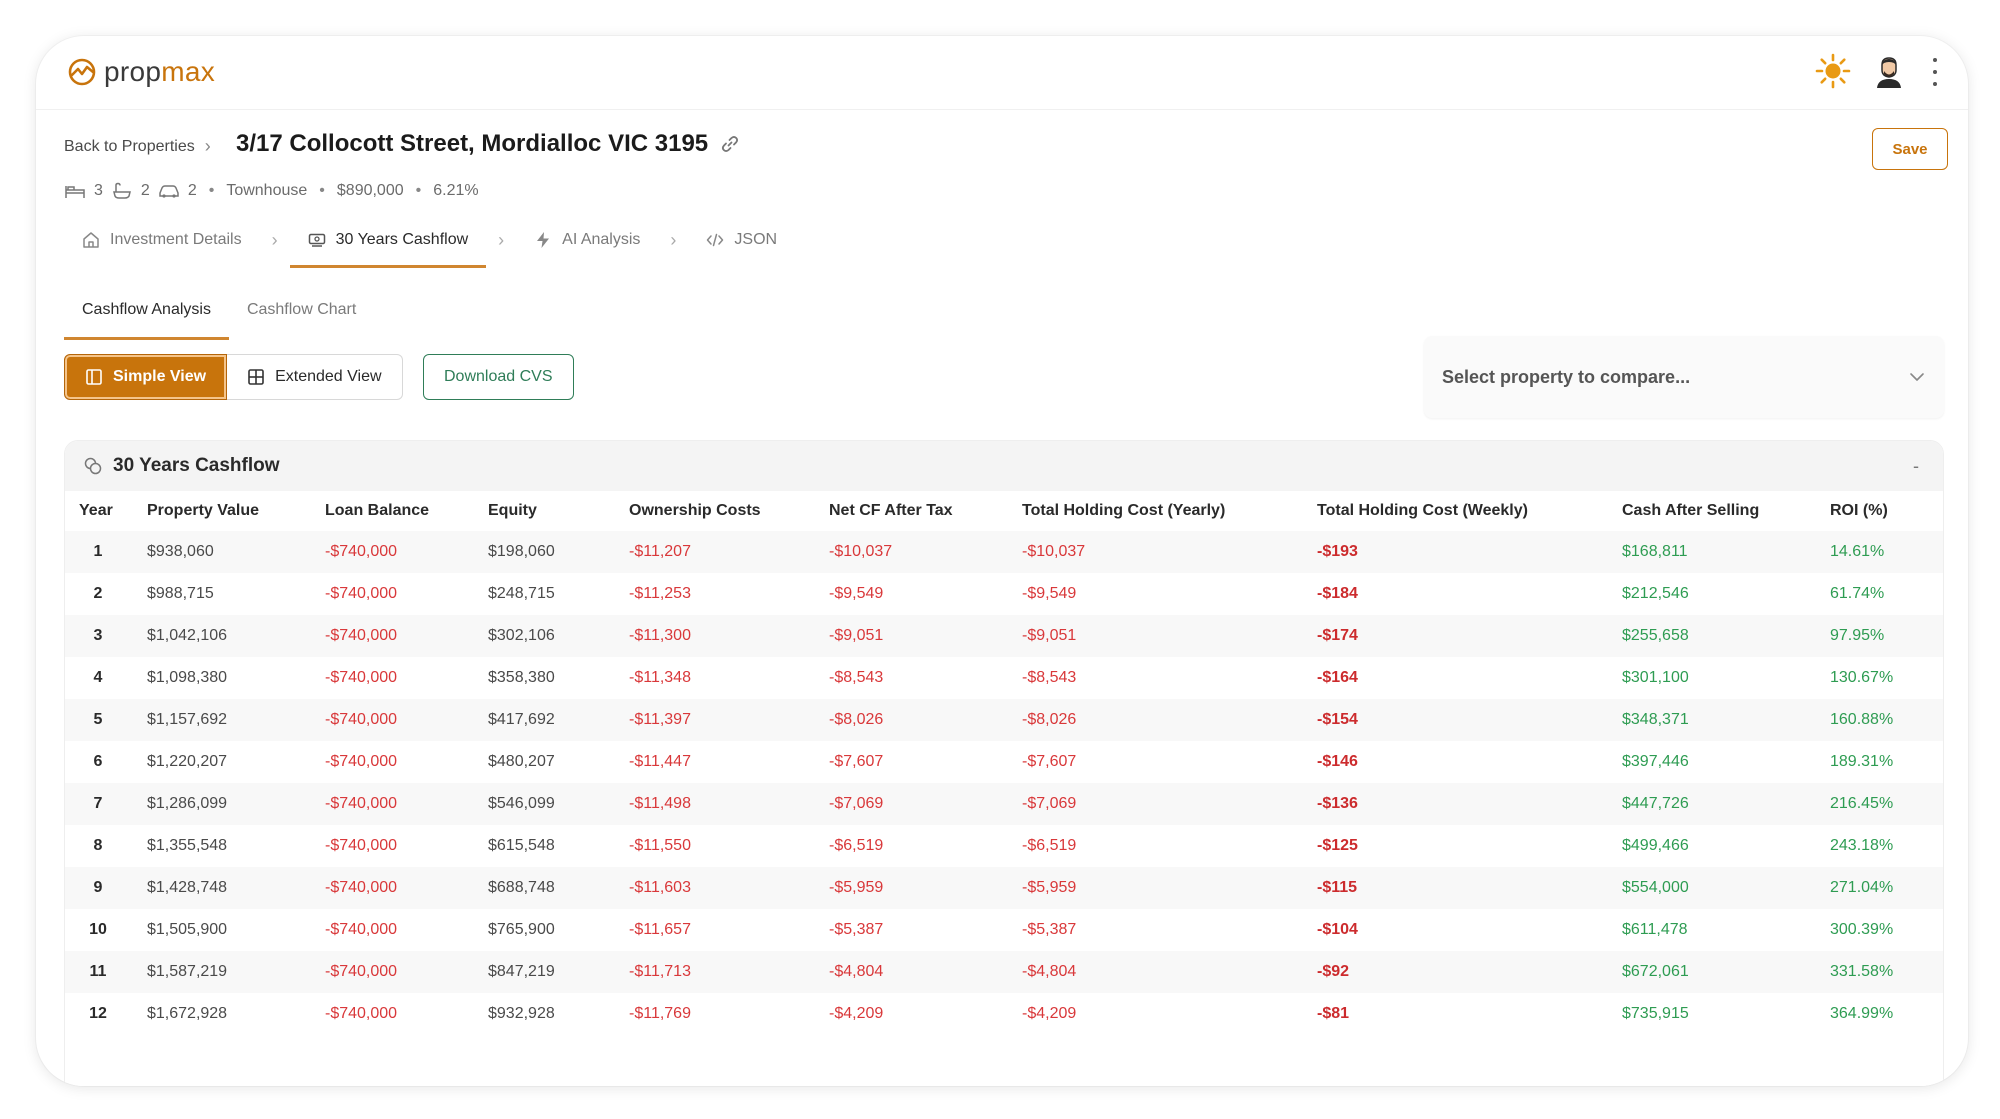 This screenshot has width=2000, height=1119. I want to click on coins-icon, so click(93, 466).